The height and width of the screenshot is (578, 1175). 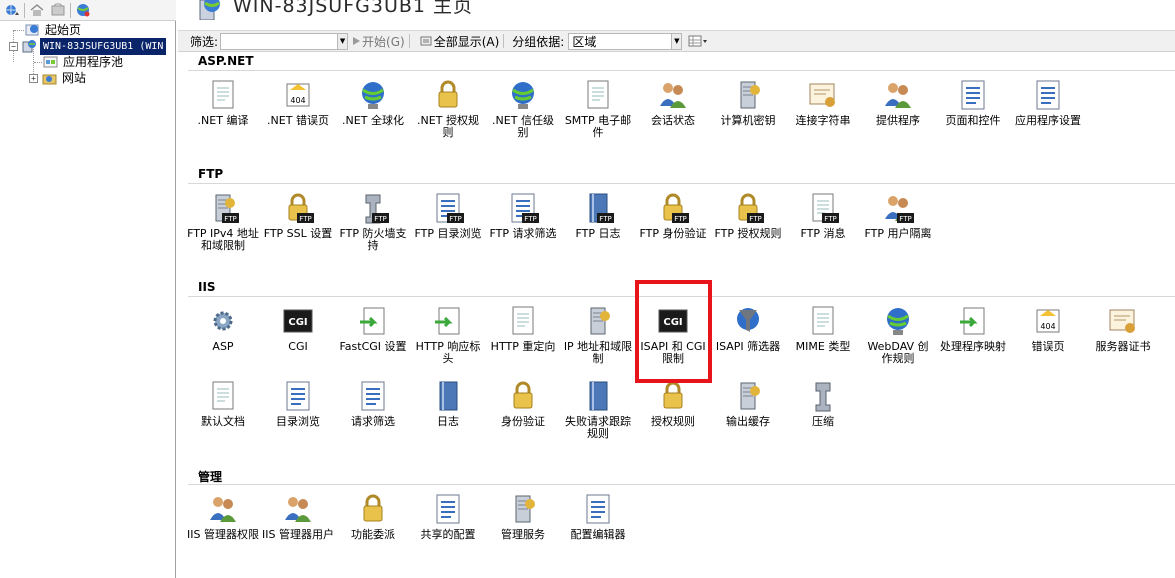 I want to click on feature-tile: 授权规则, so click(x=673, y=412).